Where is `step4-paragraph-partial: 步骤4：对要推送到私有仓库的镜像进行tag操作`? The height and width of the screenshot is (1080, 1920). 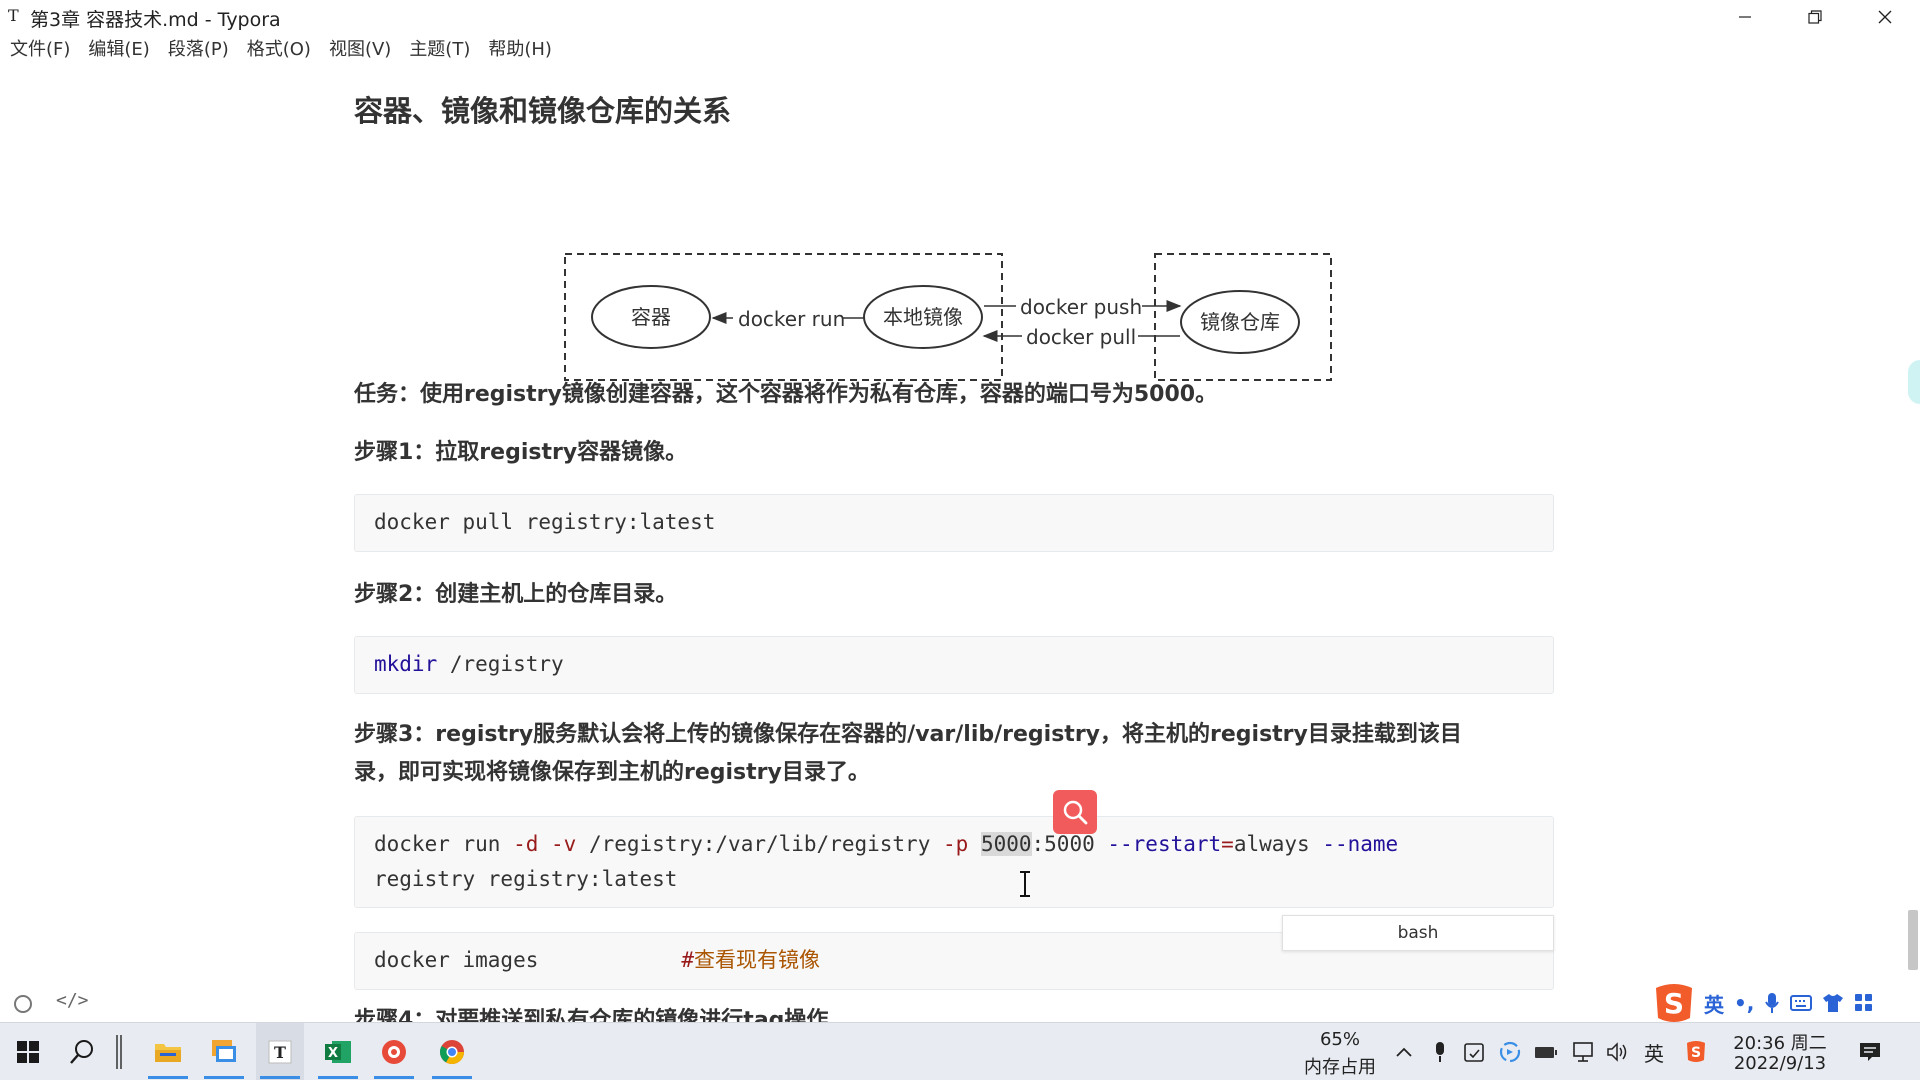
step4-paragraph-partial: 步骤4：对要推送到私有仓库的镜像进行tag操作 is located at coordinates (591, 1015).